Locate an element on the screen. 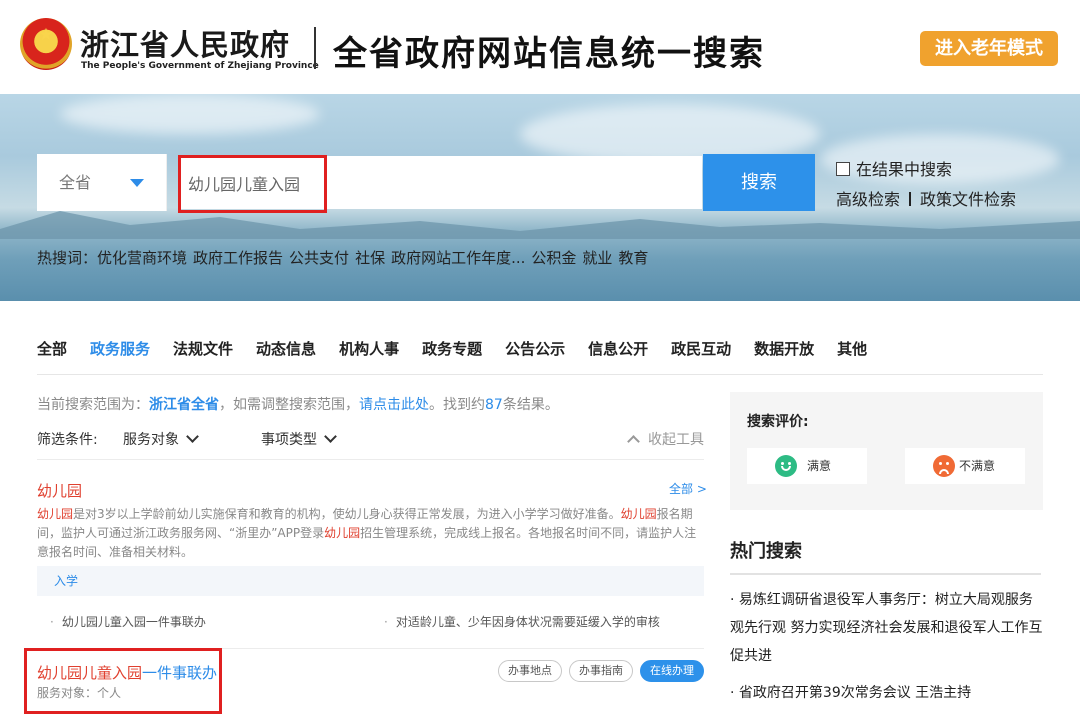 This screenshot has width=1080, height=722. link-separator is located at coordinates (910, 199).